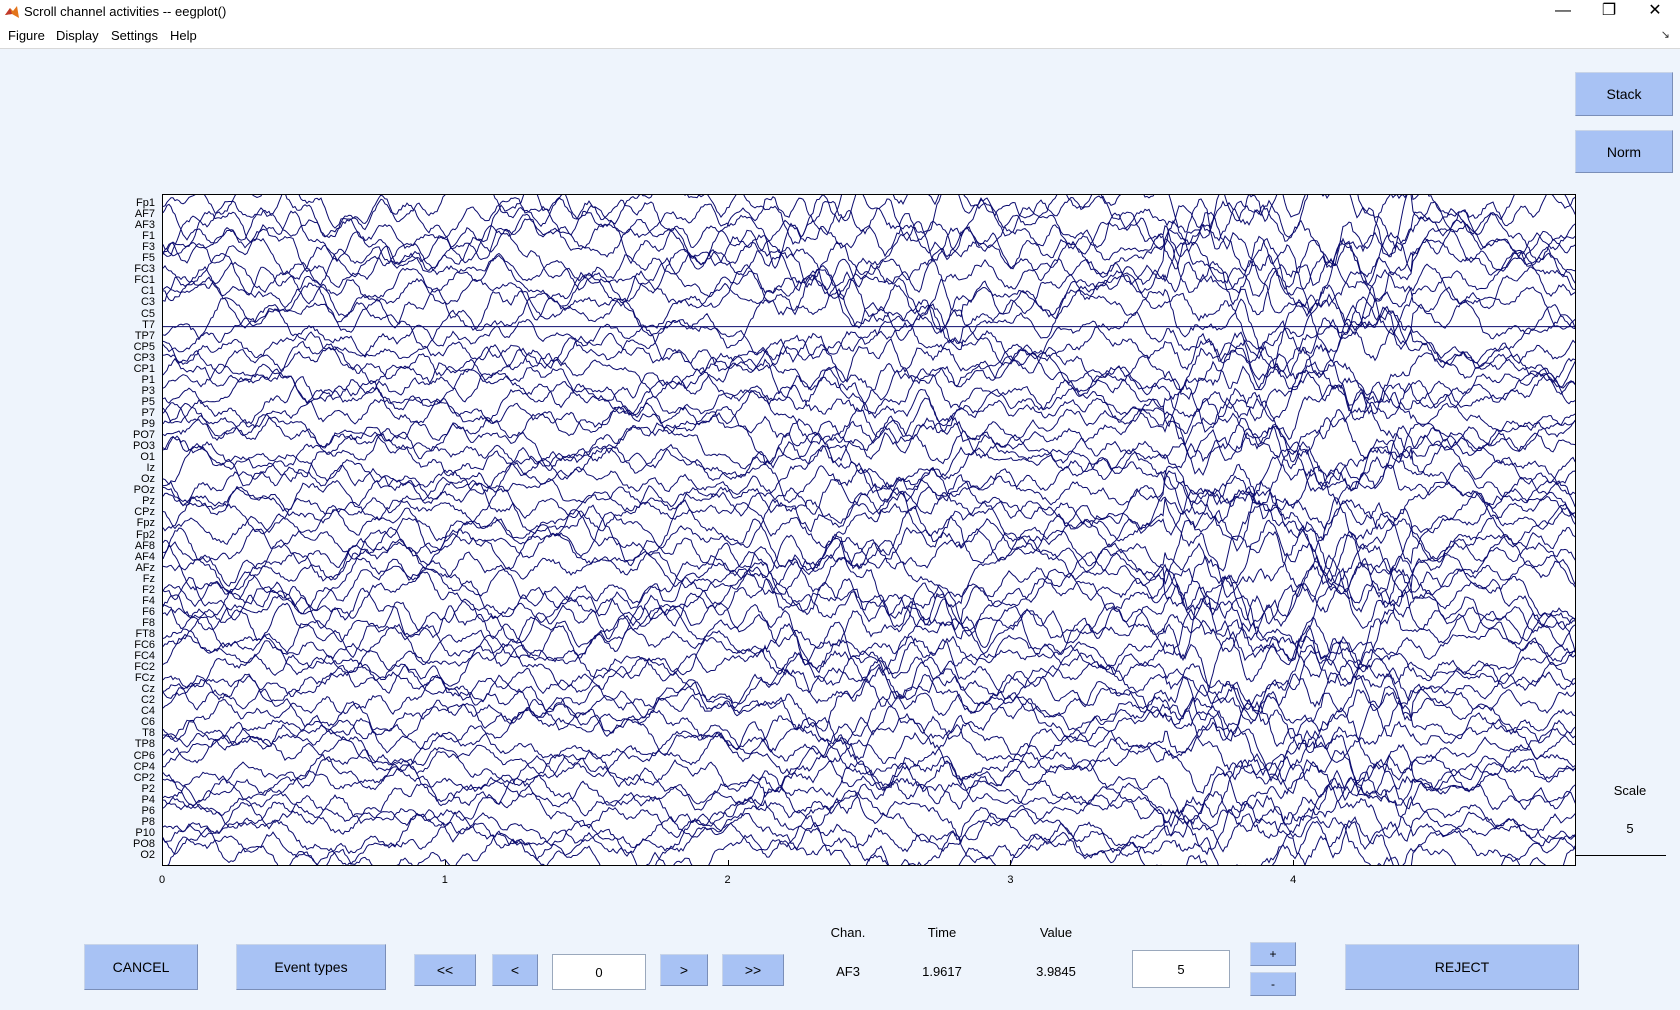 The image size is (1680, 1010). Describe the element at coordinates (869, 691) in the screenshot. I see `trace-cz` at that location.